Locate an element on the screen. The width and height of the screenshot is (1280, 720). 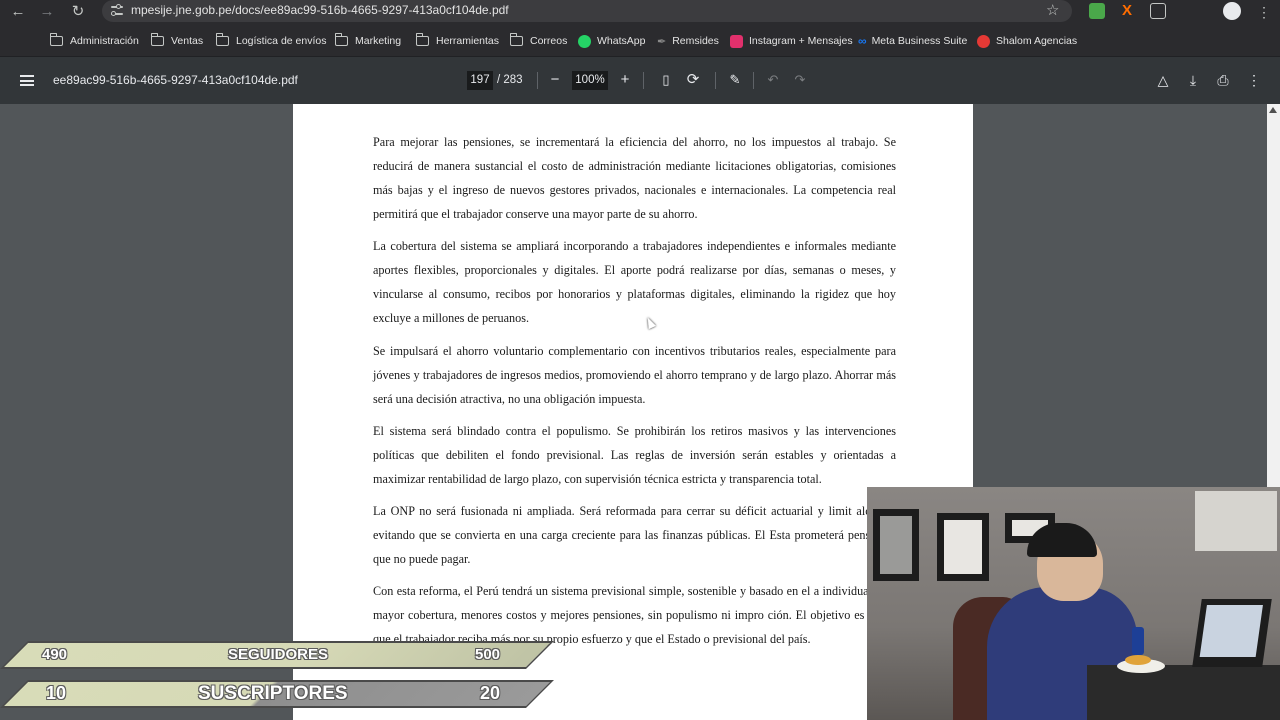
more-options-icon: ⋮ is located at coordinates (1254, 80).